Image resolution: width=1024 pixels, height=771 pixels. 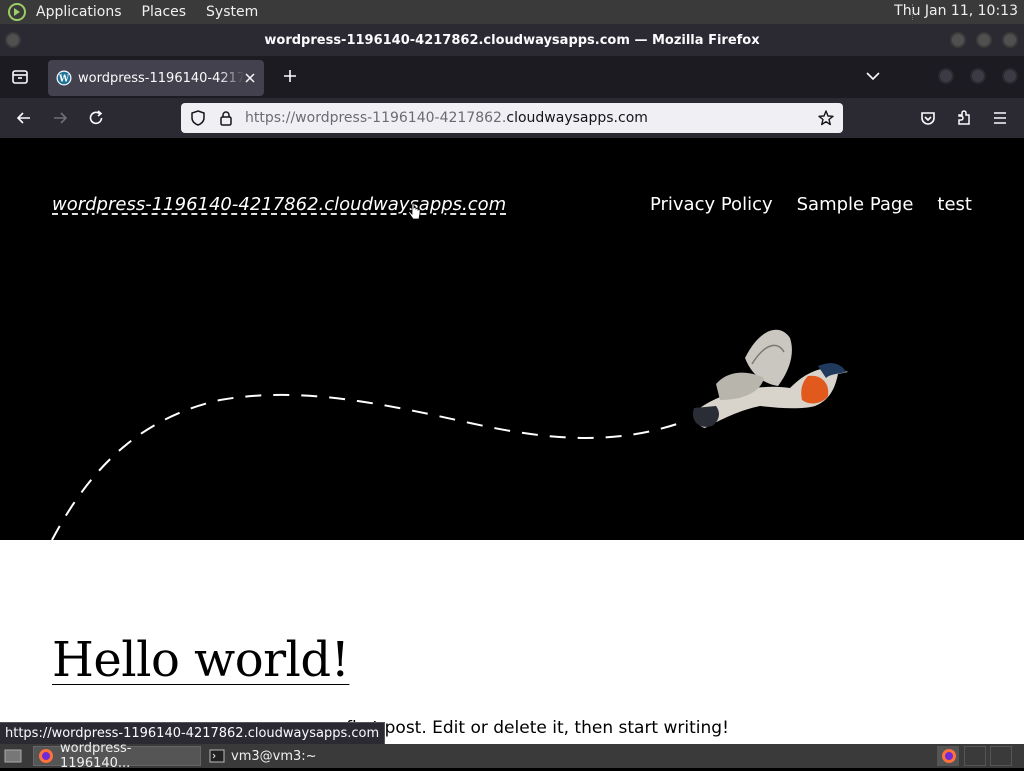 What do you see at coordinates (376, 118) in the screenshot?
I see `url-prefix: https://wordpress-1196140-4217862.` at bounding box center [376, 118].